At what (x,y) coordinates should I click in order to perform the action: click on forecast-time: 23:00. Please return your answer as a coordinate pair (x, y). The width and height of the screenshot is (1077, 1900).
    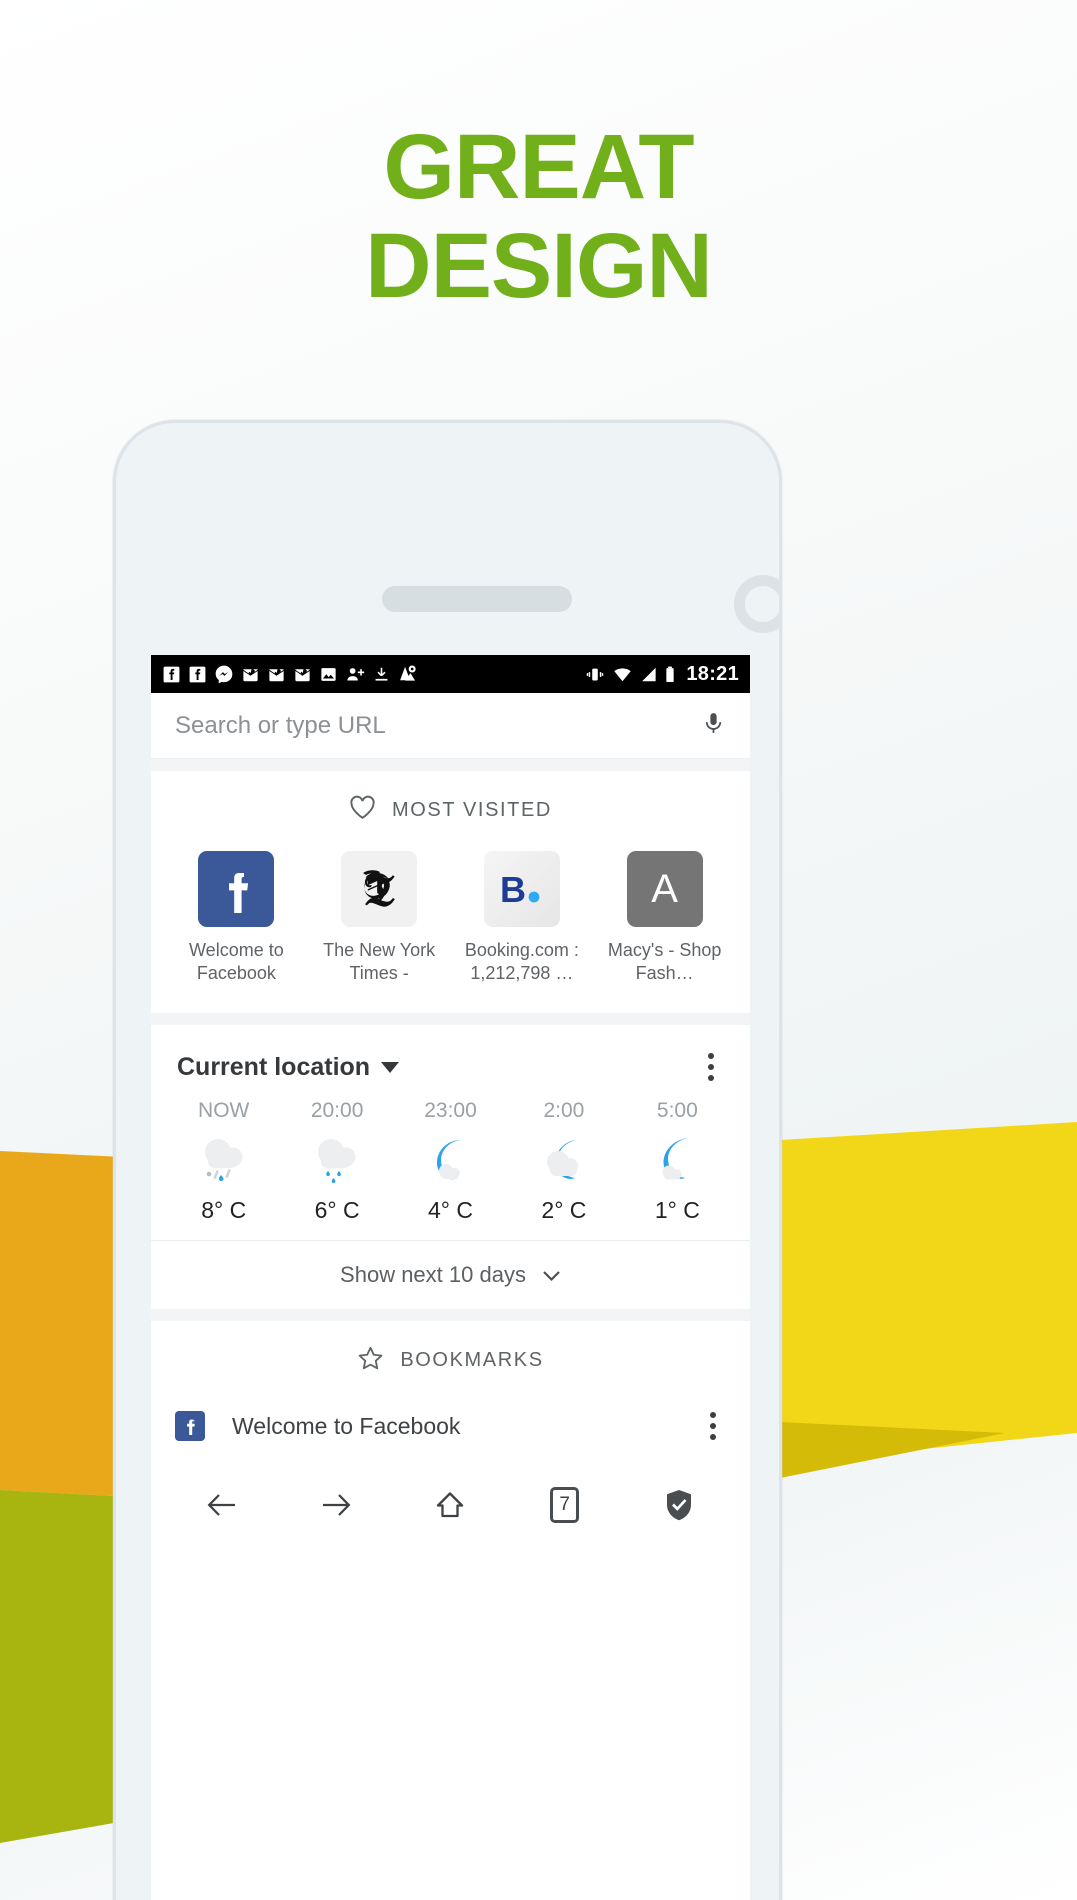
    Looking at the image, I should click on (450, 1110).